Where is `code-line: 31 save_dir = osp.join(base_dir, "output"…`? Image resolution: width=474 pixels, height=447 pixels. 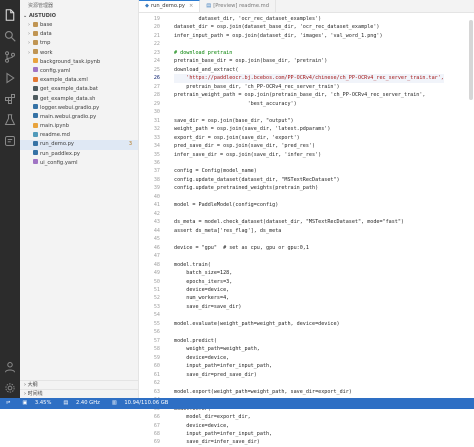
code-line: 31 save_dir = osp.join(base_dir, "output"… is located at coordinates (306, 121).